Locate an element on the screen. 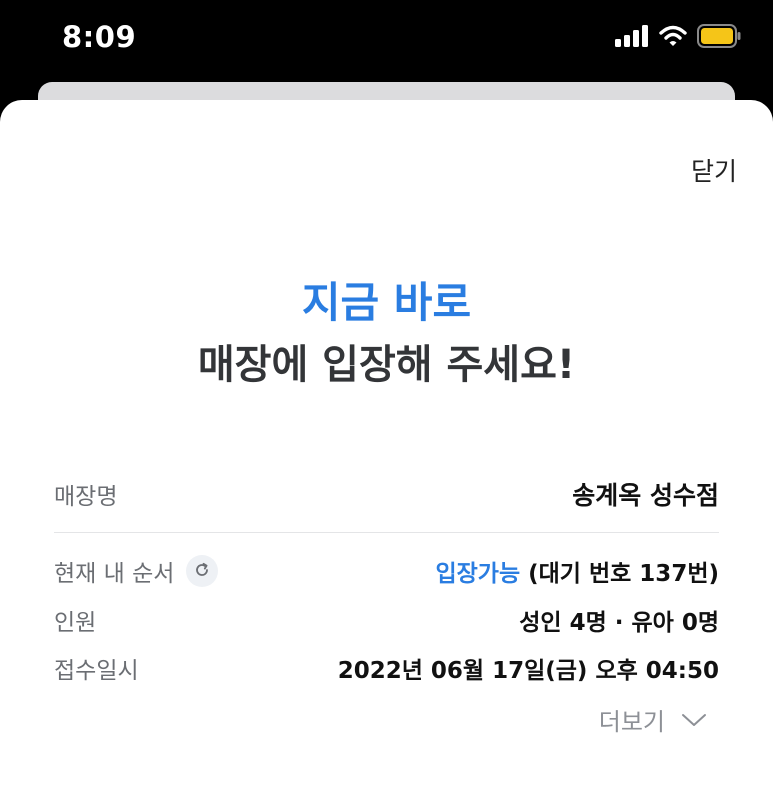 The image size is (773, 800). divider is located at coordinates (386, 532).